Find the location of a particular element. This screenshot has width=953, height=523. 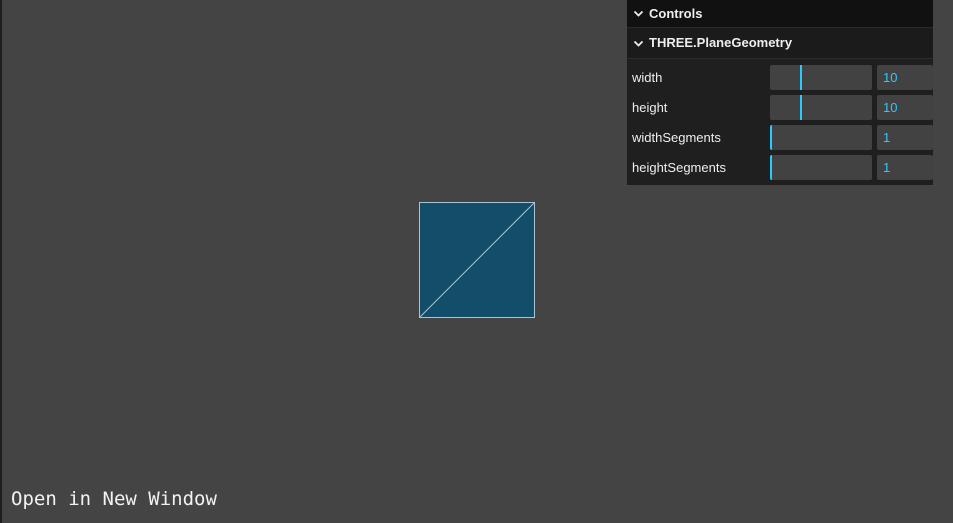

height-slider is located at coordinates (821, 107).